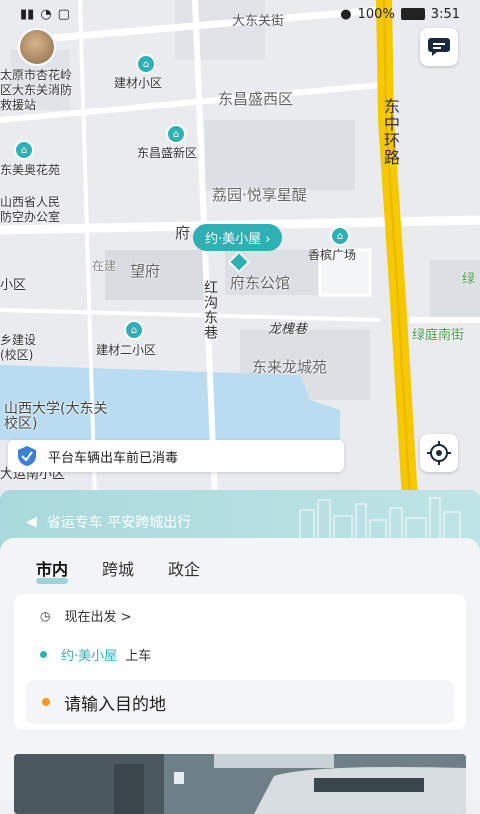  I want to click on tab-intercity: 跨城, so click(118, 568).